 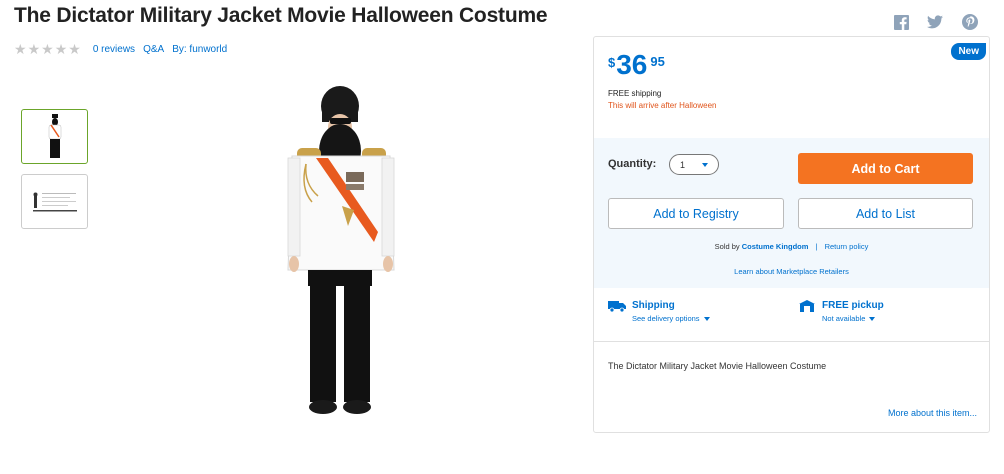 I want to click on product-image, so click(x=342, y=251).